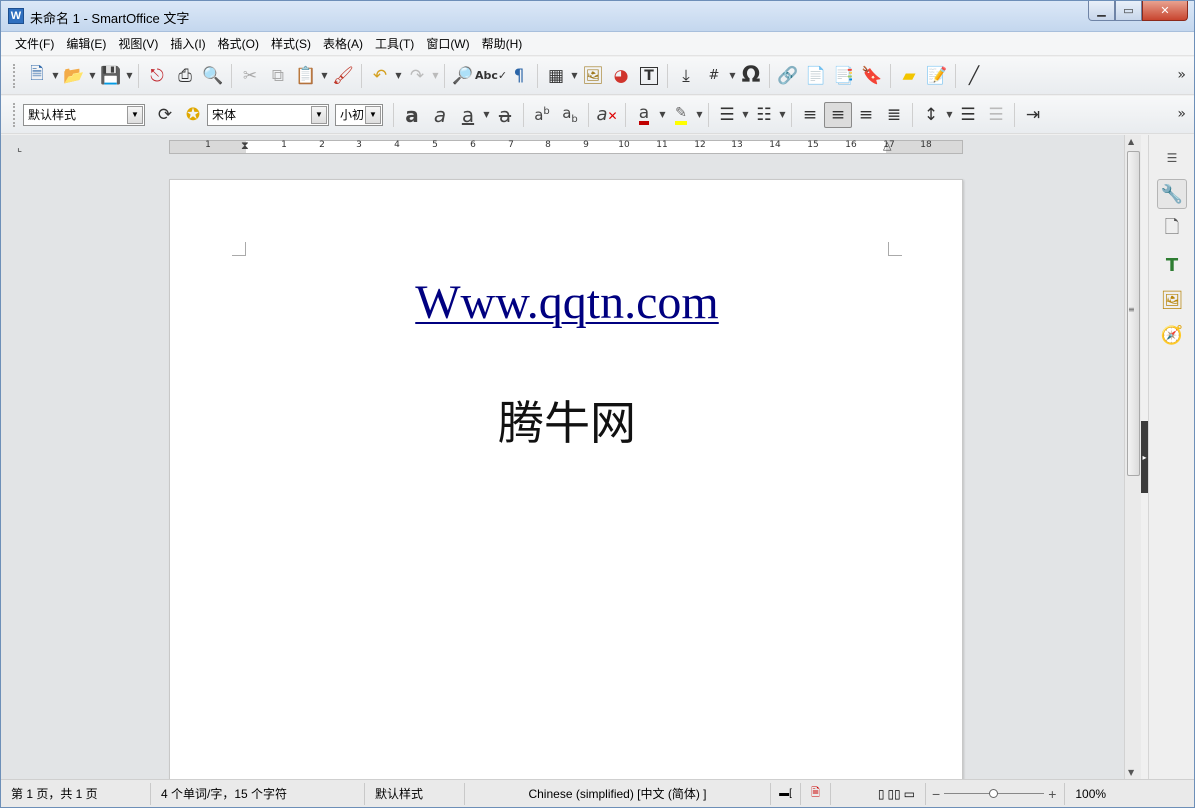  Describe the element at coordinates (1172, 335) in the screenshot. I see `sidebar-navigator-button: 🧭` at that location.